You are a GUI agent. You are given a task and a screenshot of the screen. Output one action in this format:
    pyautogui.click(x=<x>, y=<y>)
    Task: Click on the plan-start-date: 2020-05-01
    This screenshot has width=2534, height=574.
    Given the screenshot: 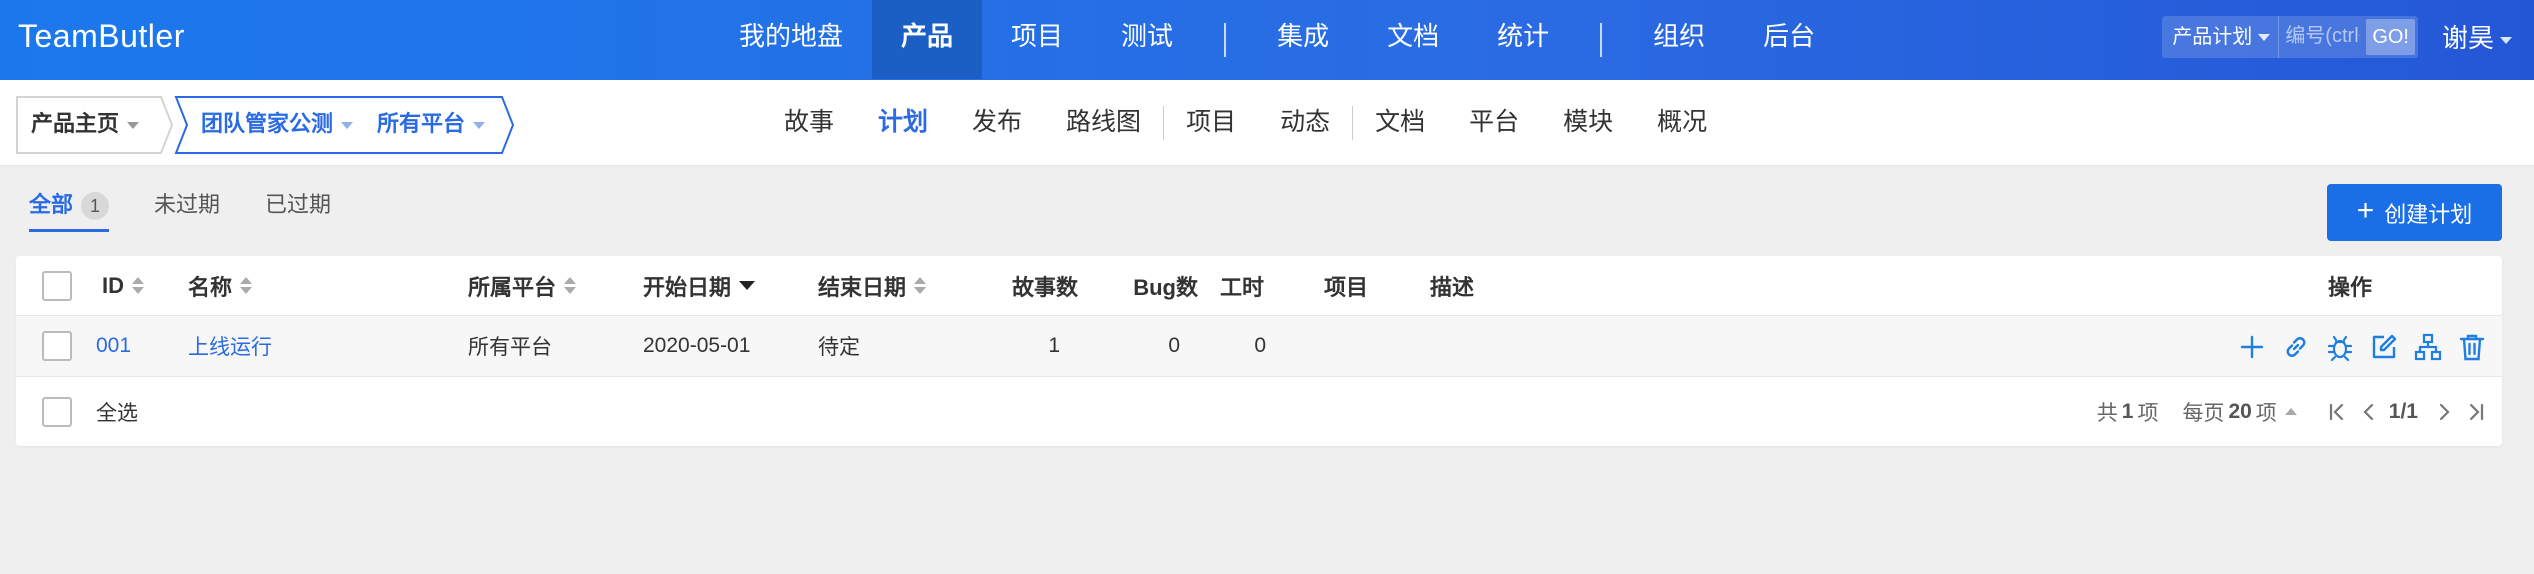 What is the action you would take?
    pyautogui.click(x=697, y=345)
    